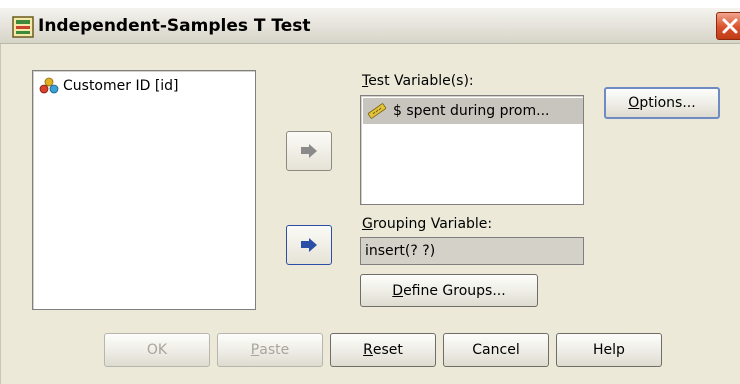  Describe the element at coordinates (418, 81) in the screenshot. I see `test-variables-label: Test Variable(s):` at that location.